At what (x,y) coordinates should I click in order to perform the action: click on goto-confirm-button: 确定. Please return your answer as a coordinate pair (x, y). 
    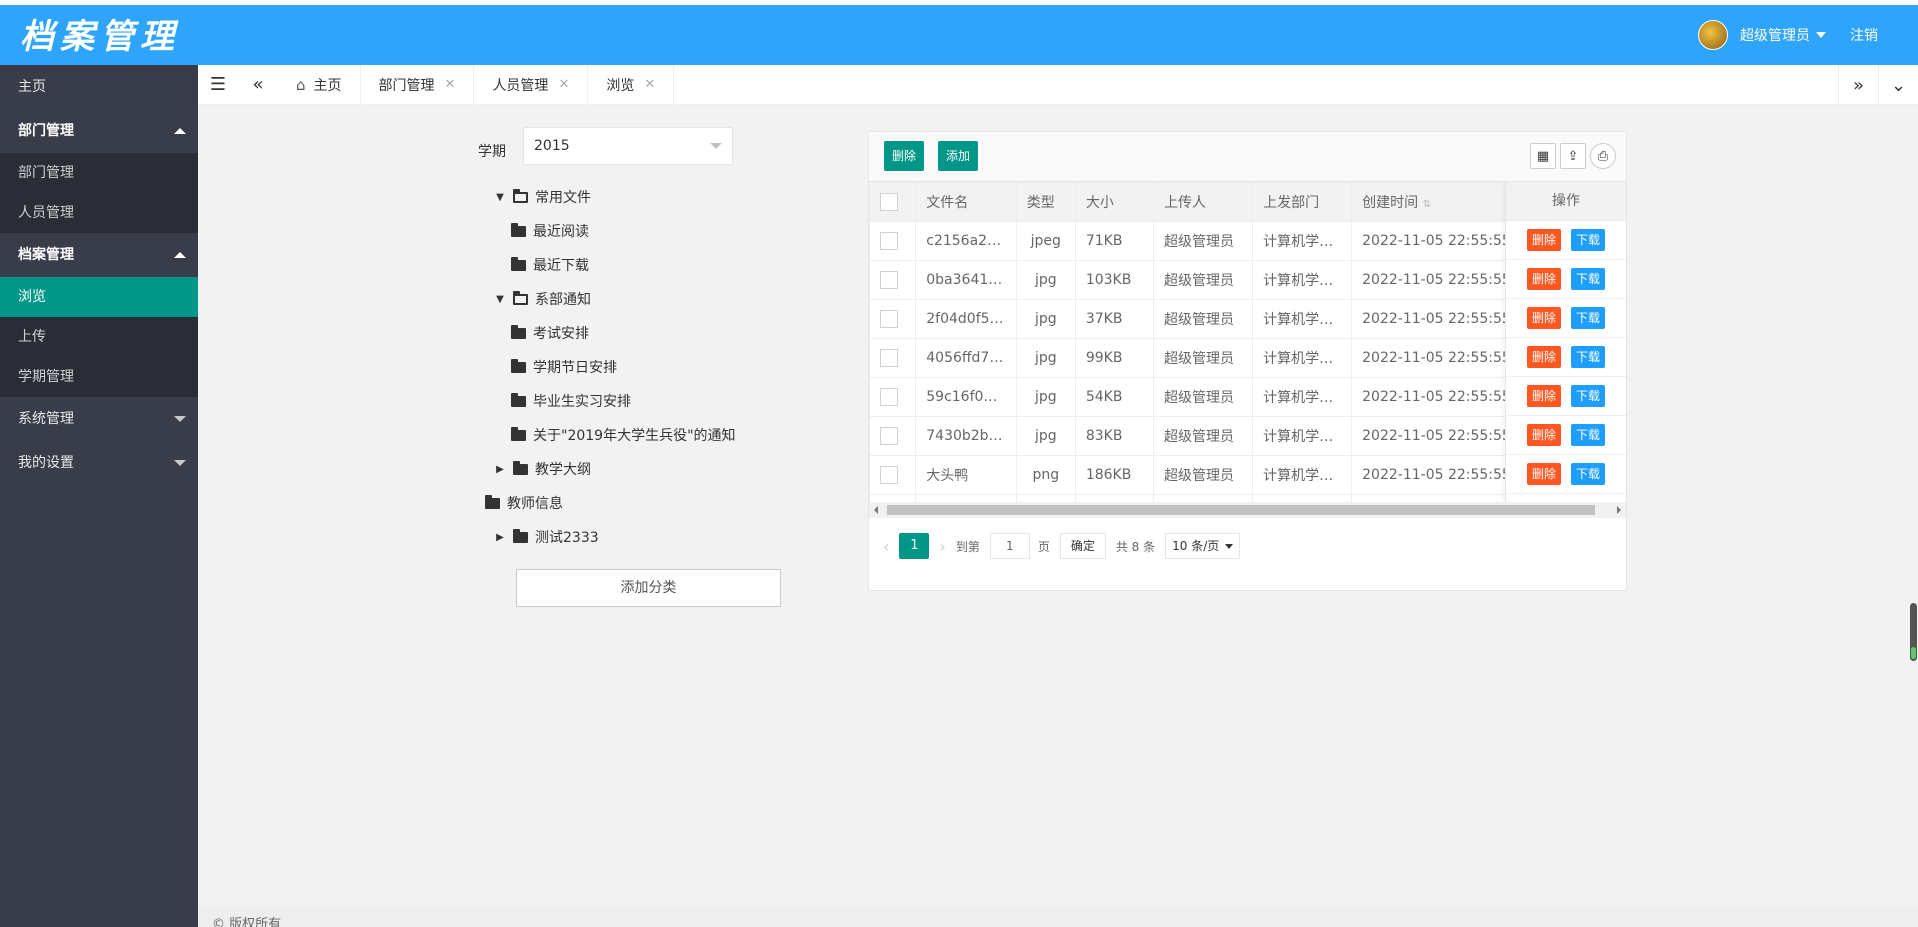
    Looking at the image, I should click on (1082, 546).